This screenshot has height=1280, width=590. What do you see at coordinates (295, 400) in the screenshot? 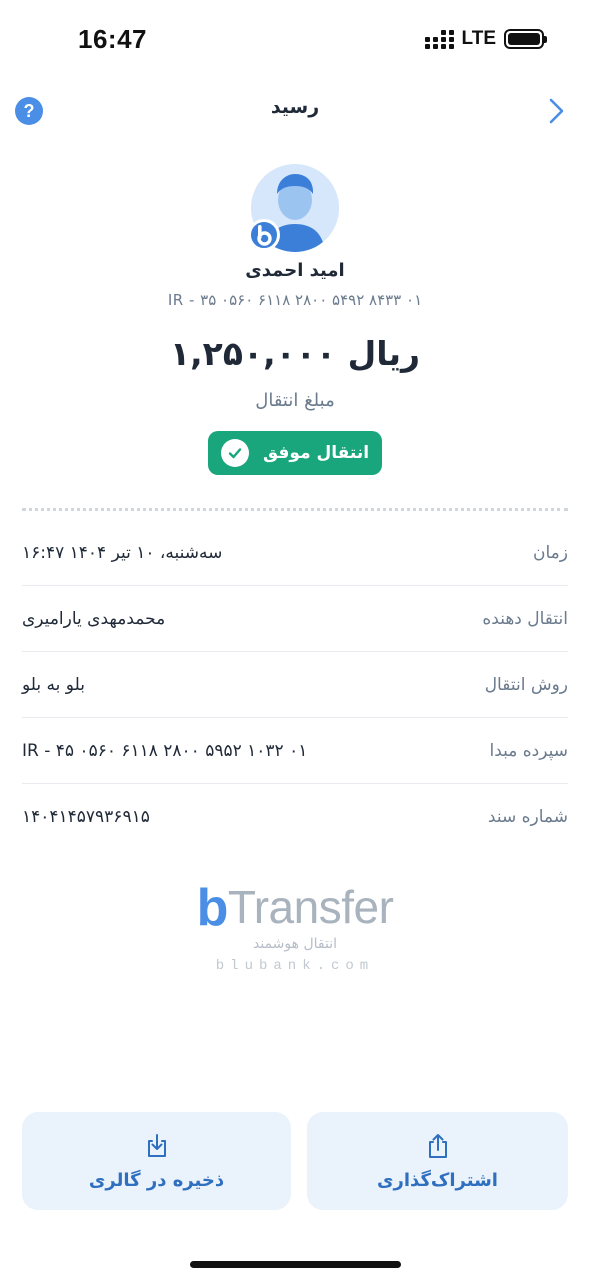
I see `amount-label: مبلغ انتقال` at bounding box center [295, 400].